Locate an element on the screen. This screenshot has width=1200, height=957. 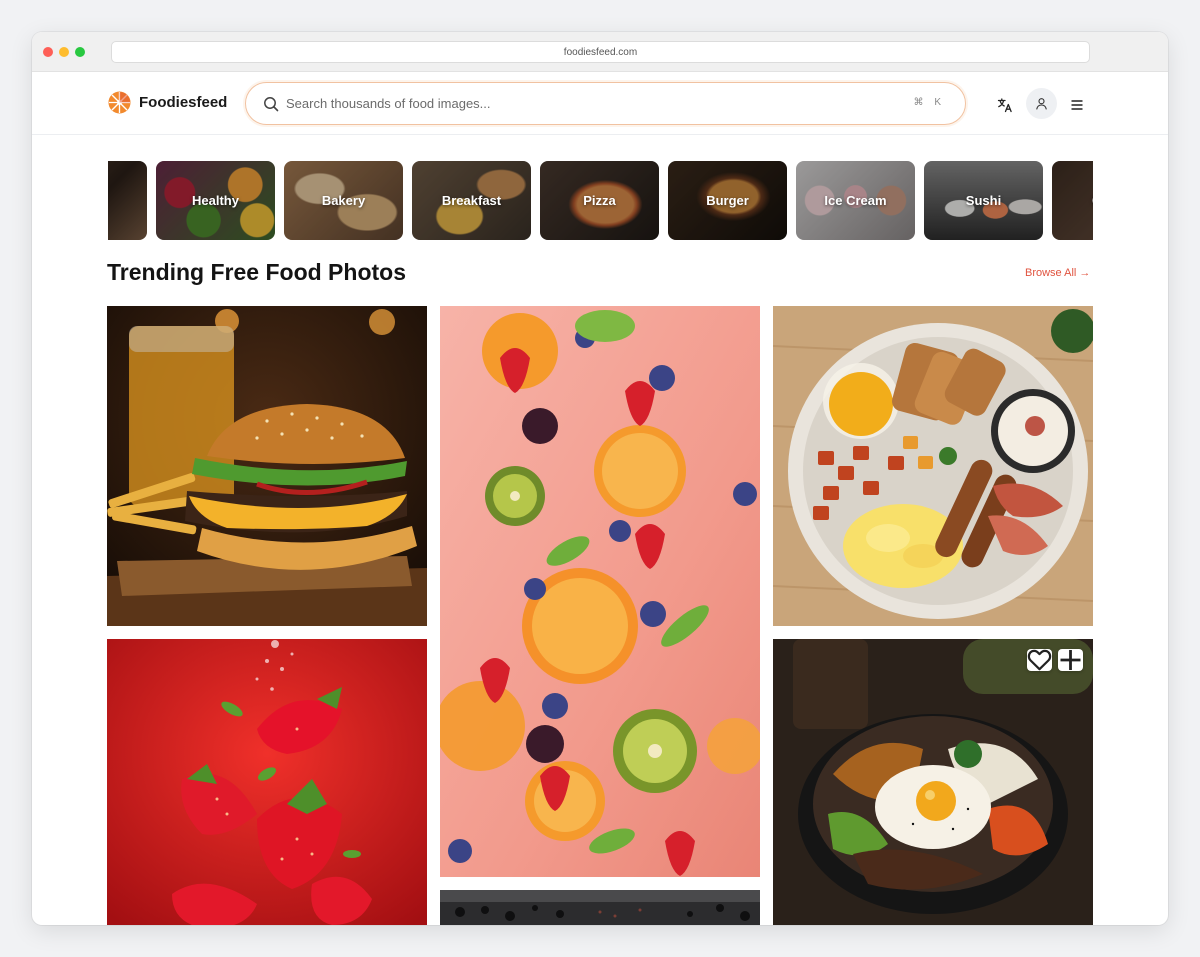
search-shortcut-hint: ⌘ K is located at coordinates (929, 102).